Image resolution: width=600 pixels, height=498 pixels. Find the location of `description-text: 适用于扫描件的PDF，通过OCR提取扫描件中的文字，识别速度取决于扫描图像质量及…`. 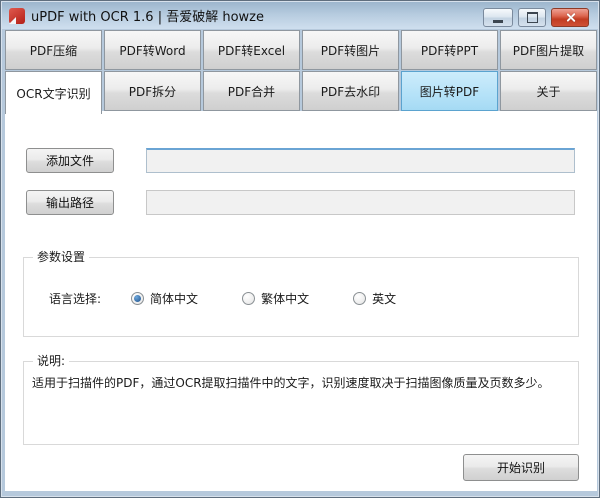

description-text: 适用于扫描件的PDF，通过OCR提取扫描件中的文字，识别速度取决于扫描图像质量及… is located at coordinates (291, 383).